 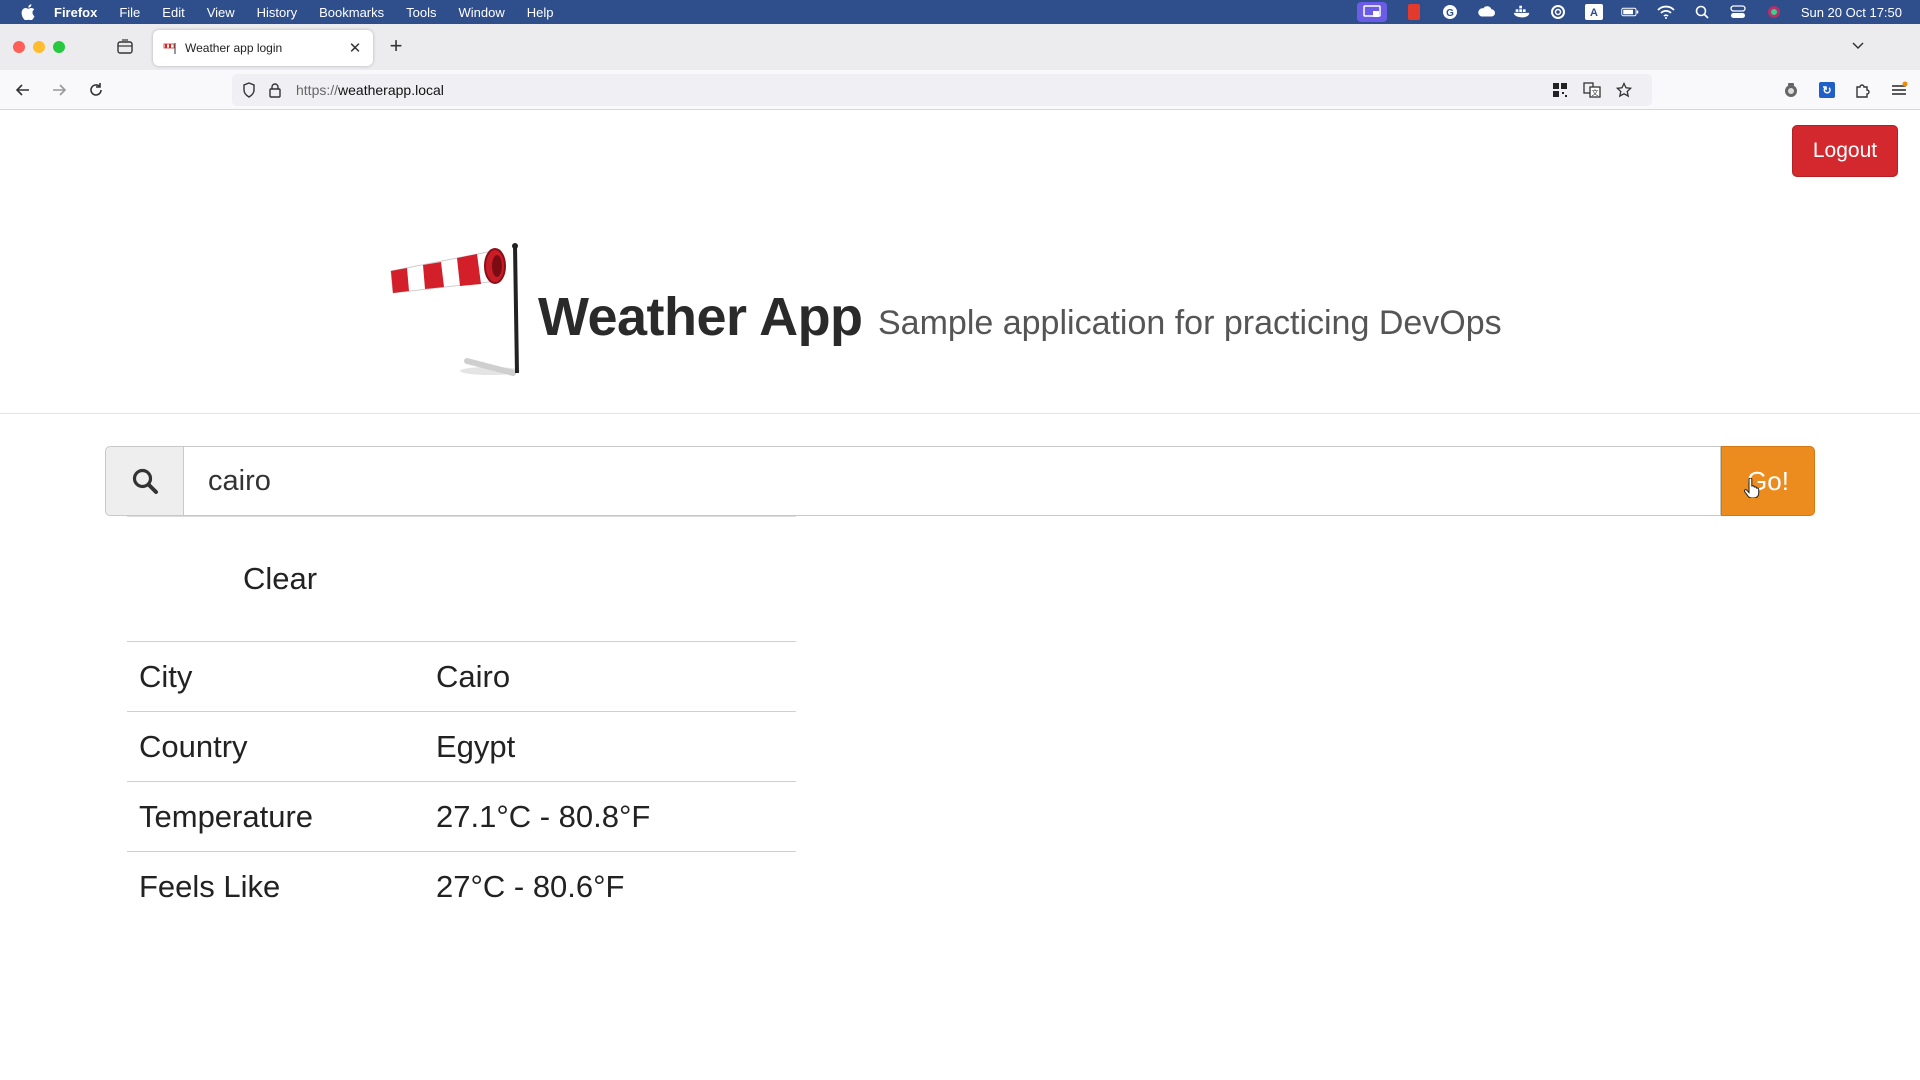 I want to click on table-row-city: City Cairo, so click(x=461, y=676).